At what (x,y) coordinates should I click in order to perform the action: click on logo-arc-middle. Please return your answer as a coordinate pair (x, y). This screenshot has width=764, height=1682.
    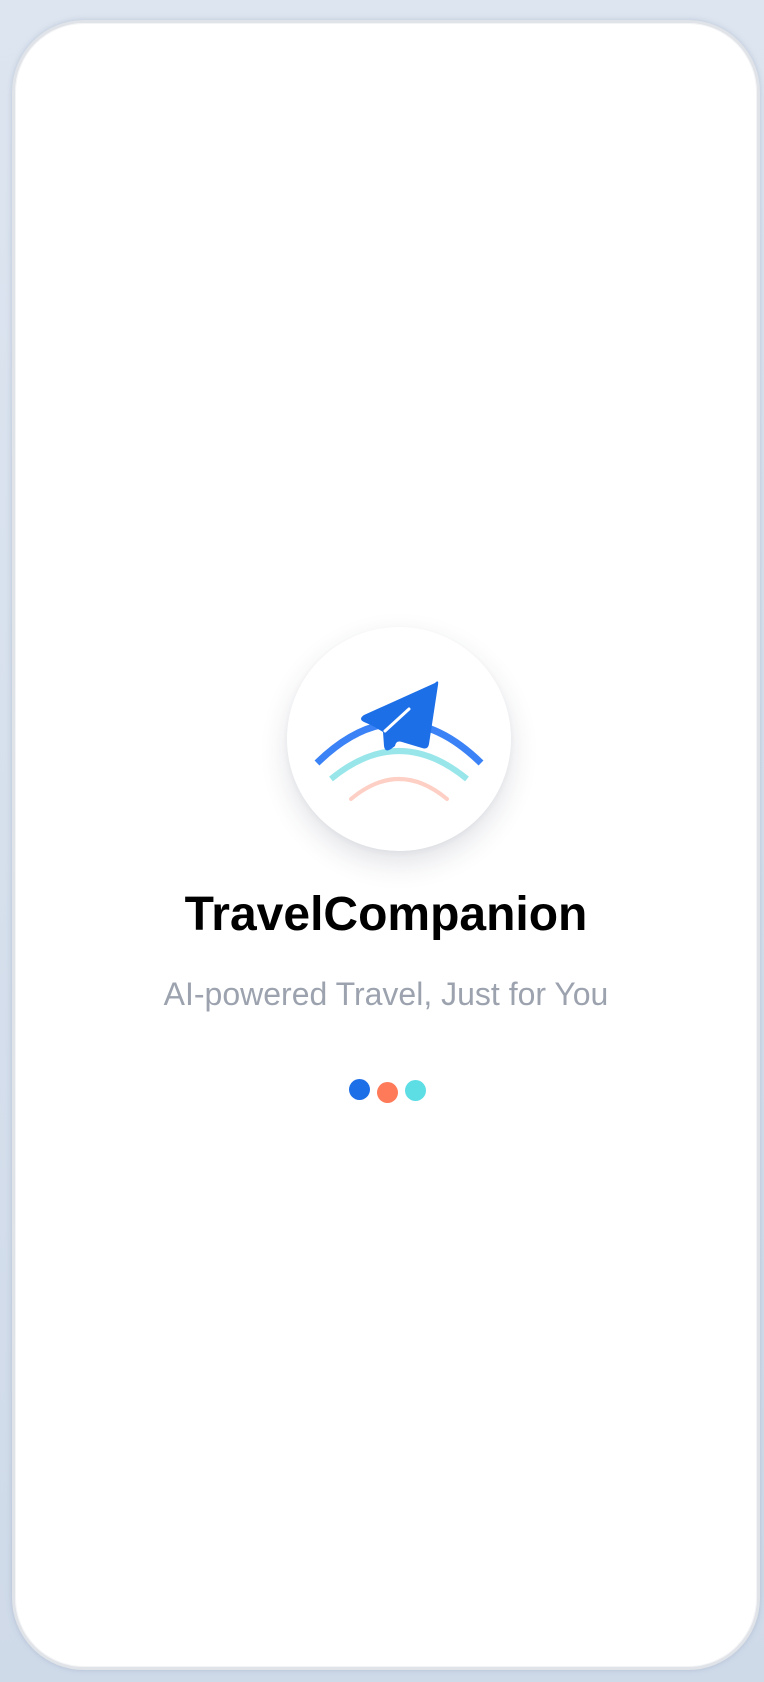
    Looking at the image, I should click on (399, 765).